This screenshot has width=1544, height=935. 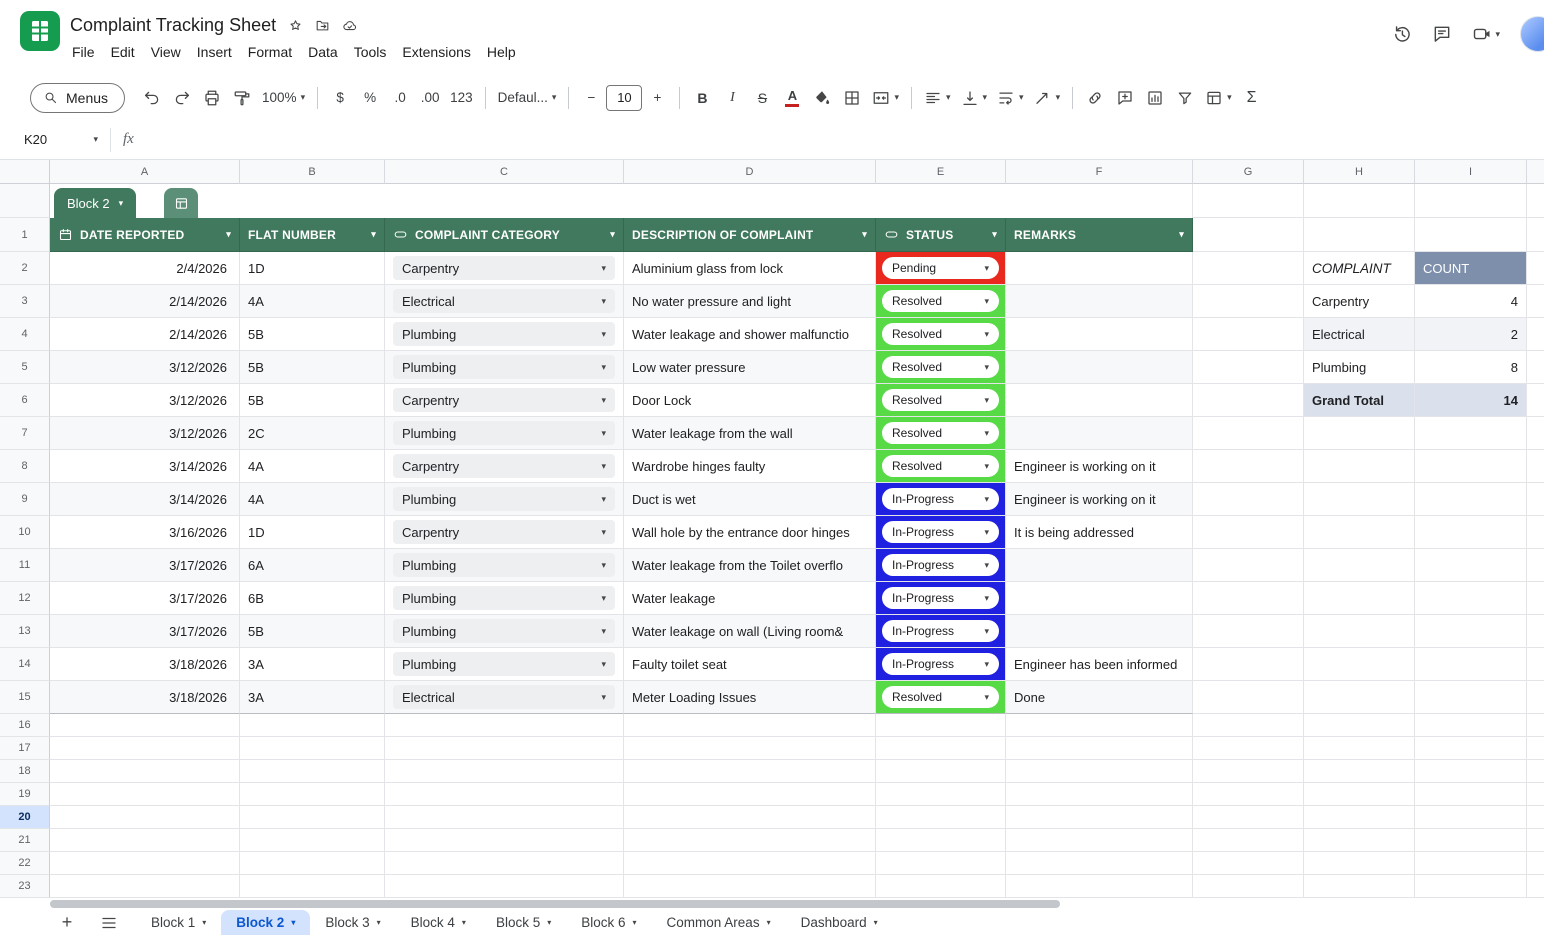 I want to click on text-wrap-button: ▾, so click(x=1010, y=98).